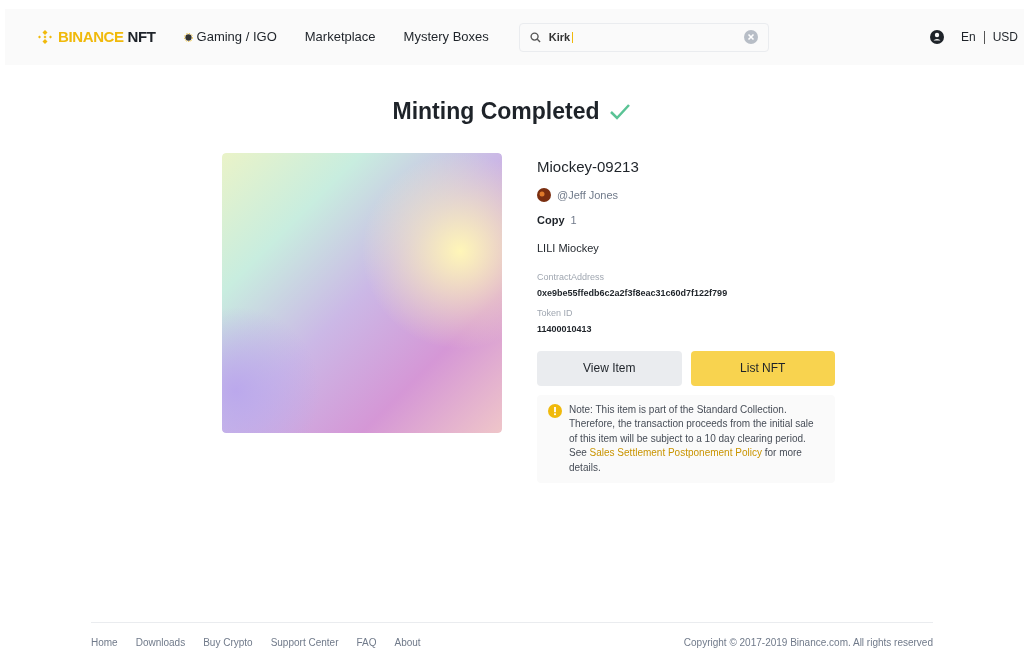 Image resolution: width=1024 pixels, height=660 pixels. What do you see at coordinates (565, 329) in the screenshot?
I see `token-id: 11400010413` at bounding box center [565, 329].